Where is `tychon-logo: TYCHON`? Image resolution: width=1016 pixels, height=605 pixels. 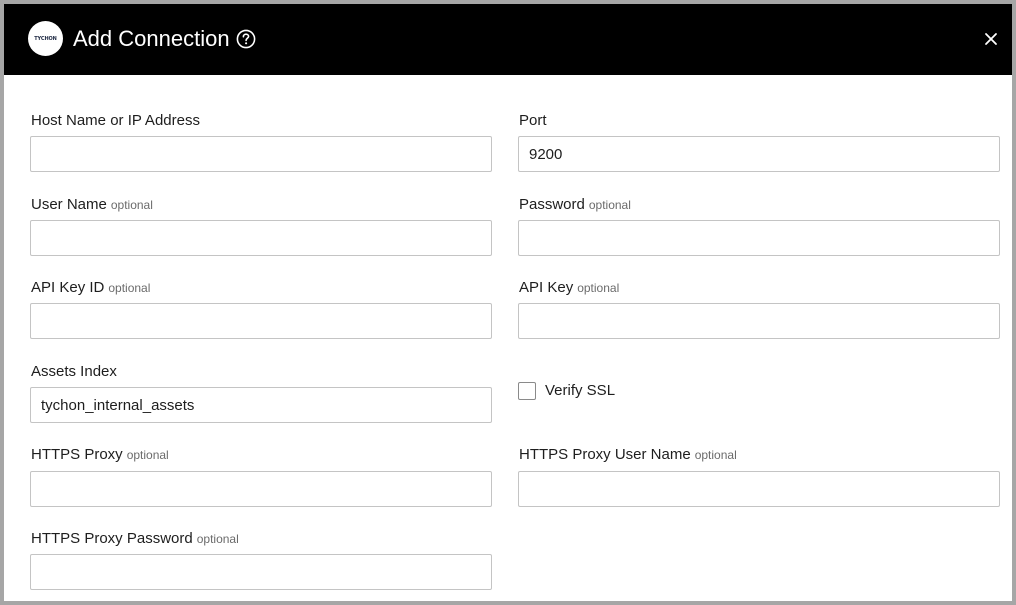 tychon-logo: TYCHON is located at coordinates (45, 38).